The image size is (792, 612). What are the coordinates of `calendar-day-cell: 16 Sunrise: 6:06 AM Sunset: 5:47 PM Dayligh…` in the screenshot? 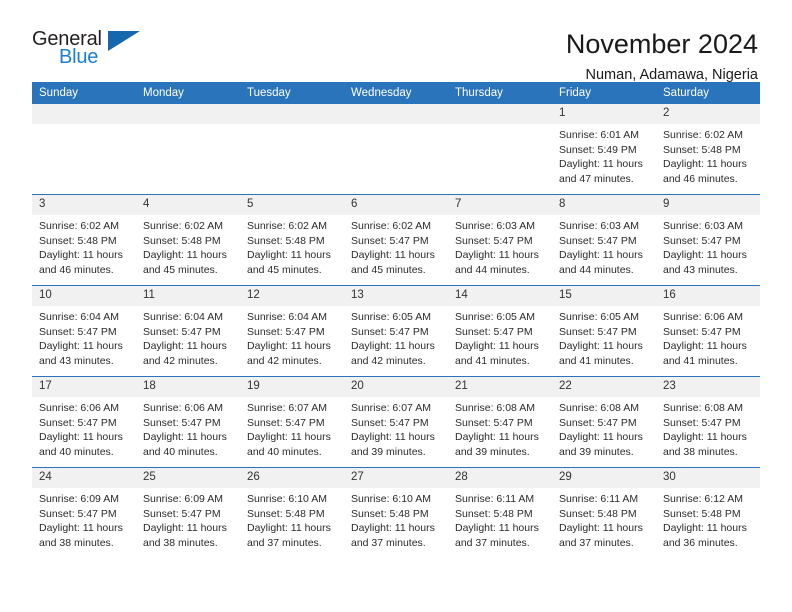 It's located at (708, 331).